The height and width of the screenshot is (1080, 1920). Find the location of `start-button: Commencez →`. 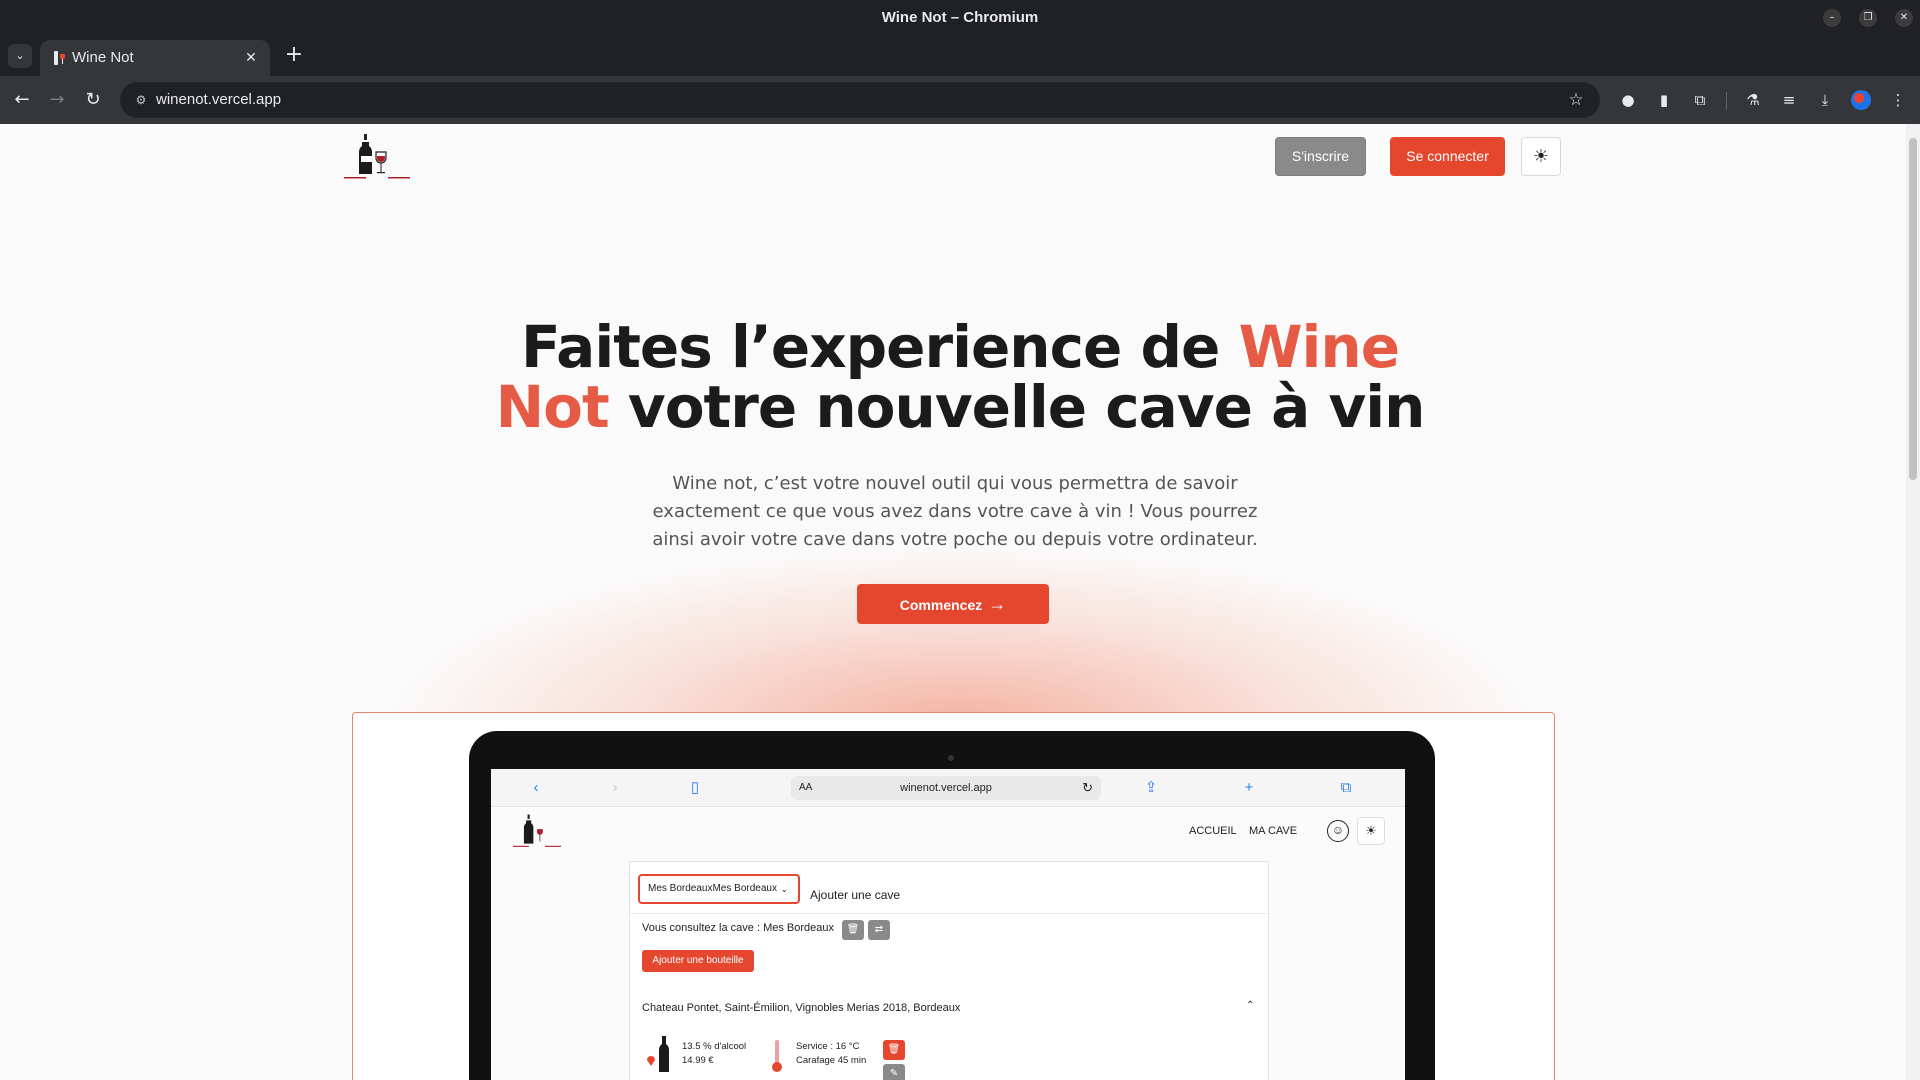

start-button: Commencez → is located at coordinates (953, 604).